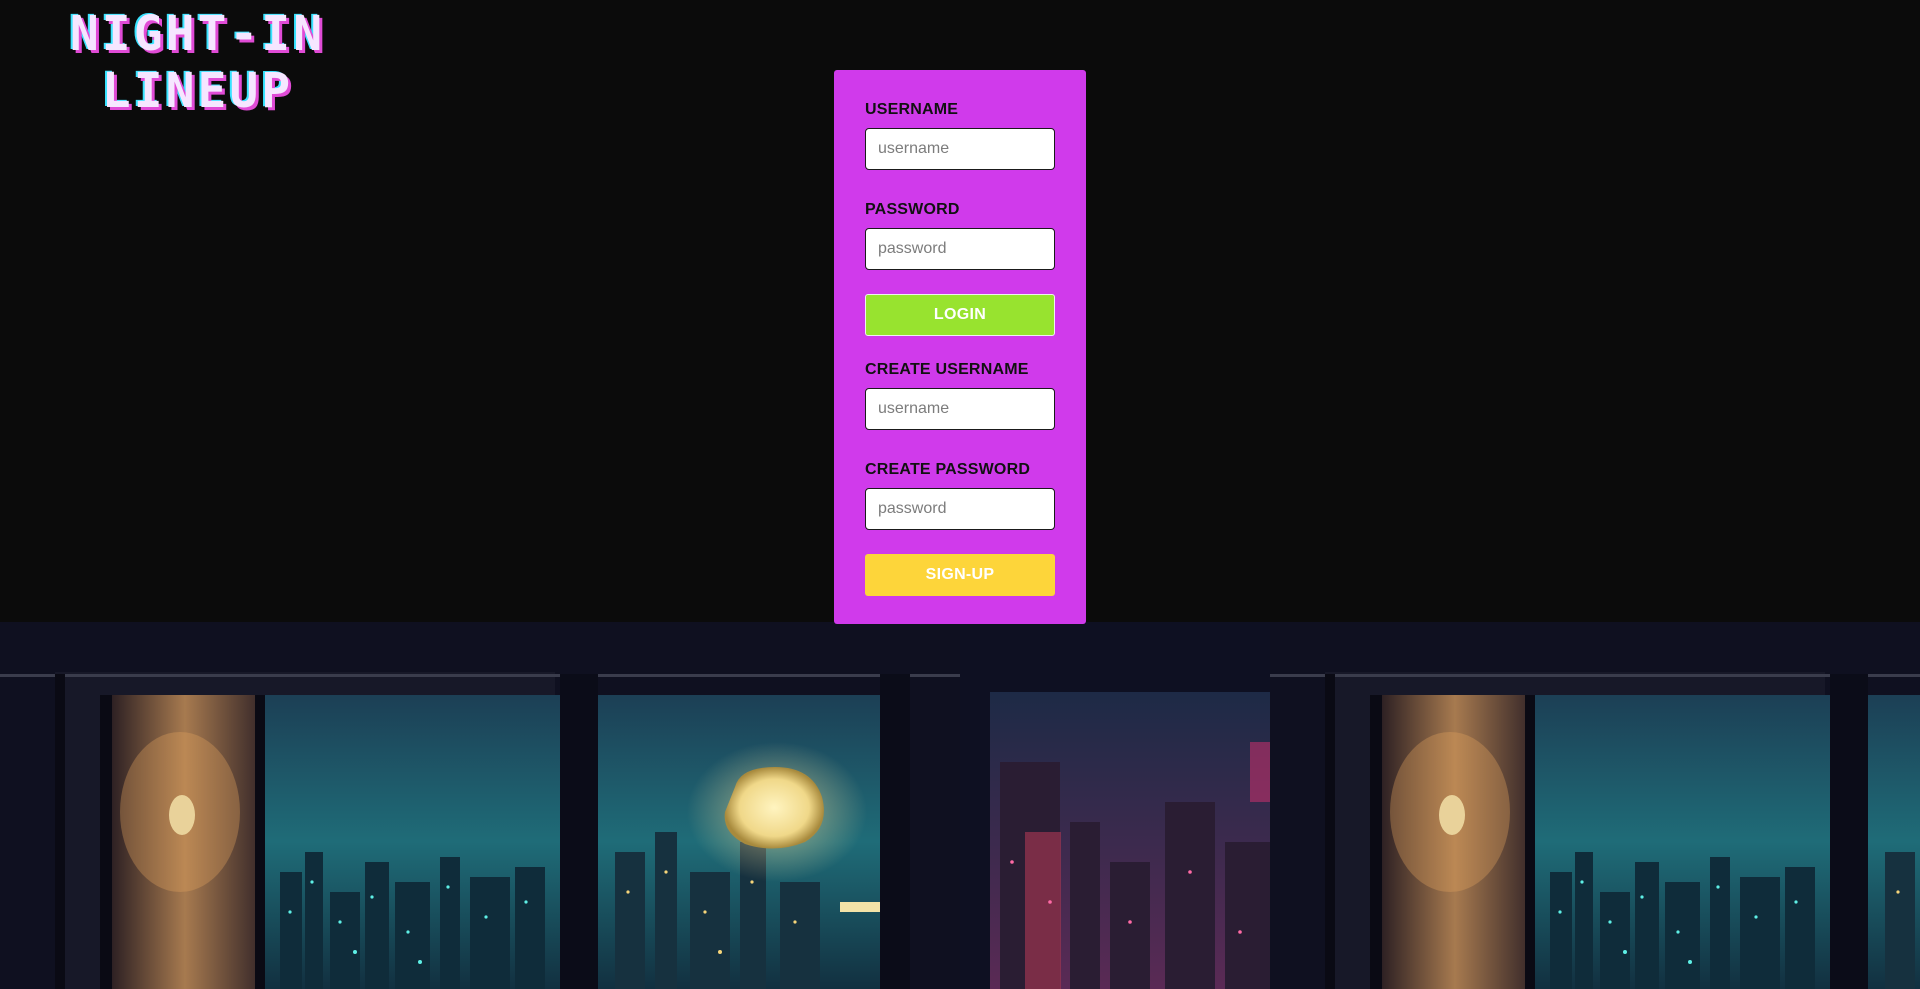 Image resolution: width=1920 pixels, height=989 pixels. I want to click on password-input, so click(960, 249).